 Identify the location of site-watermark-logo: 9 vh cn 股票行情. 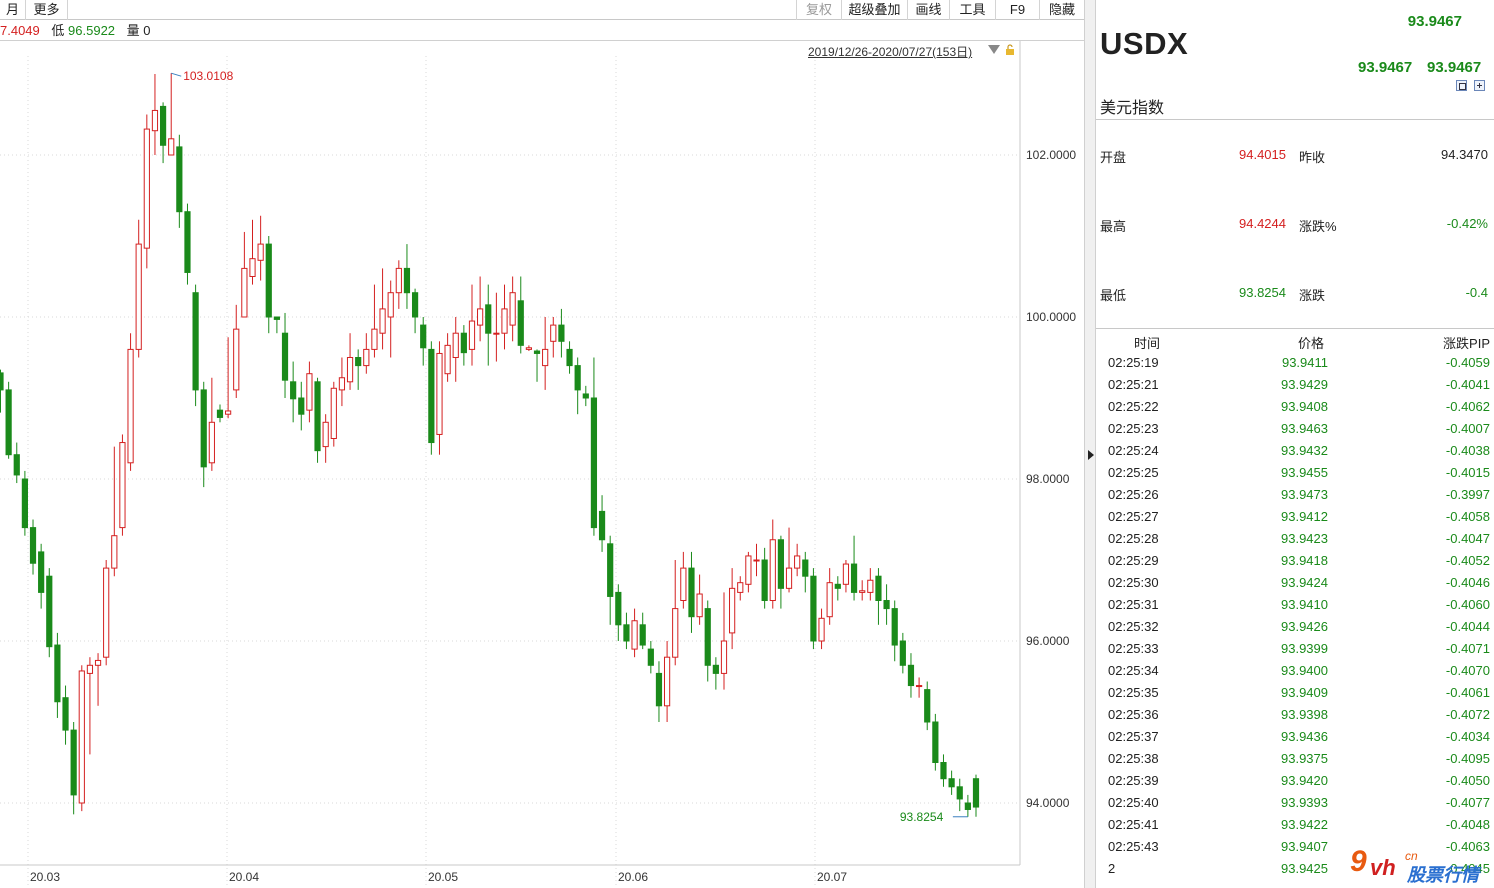
(1414, 865).